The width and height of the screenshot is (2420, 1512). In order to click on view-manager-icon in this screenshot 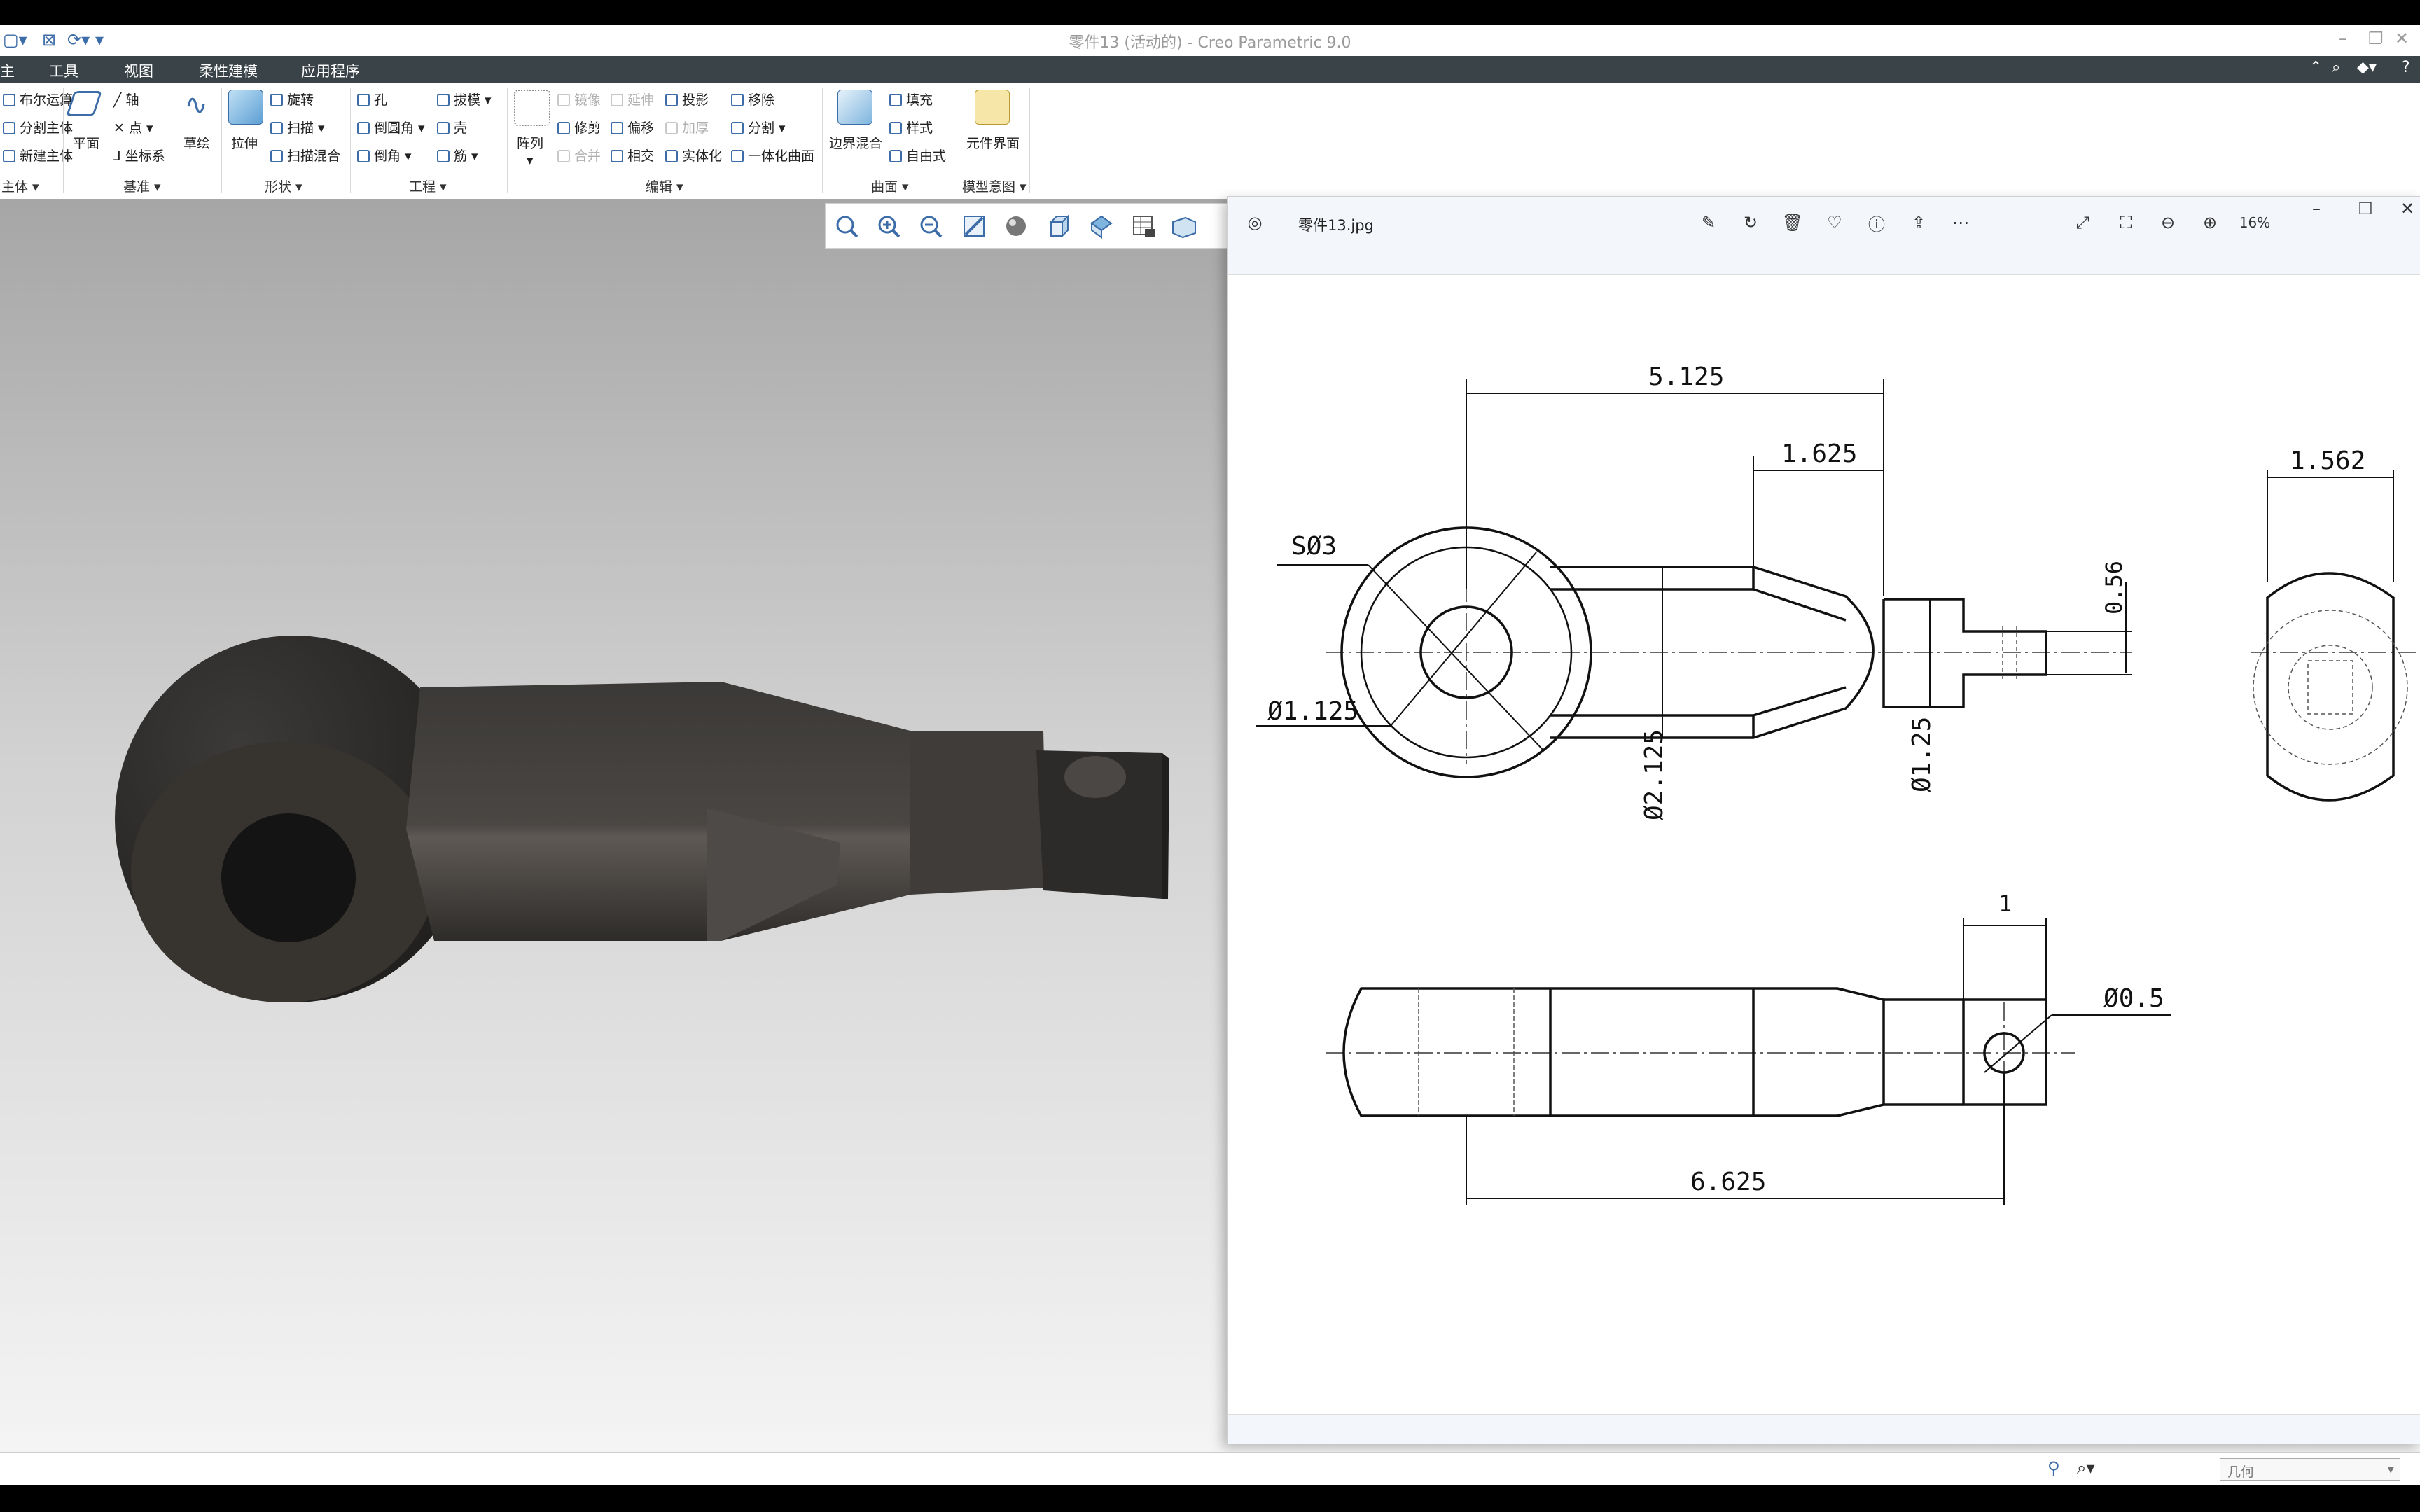, I will do `click(1101, 226)`.